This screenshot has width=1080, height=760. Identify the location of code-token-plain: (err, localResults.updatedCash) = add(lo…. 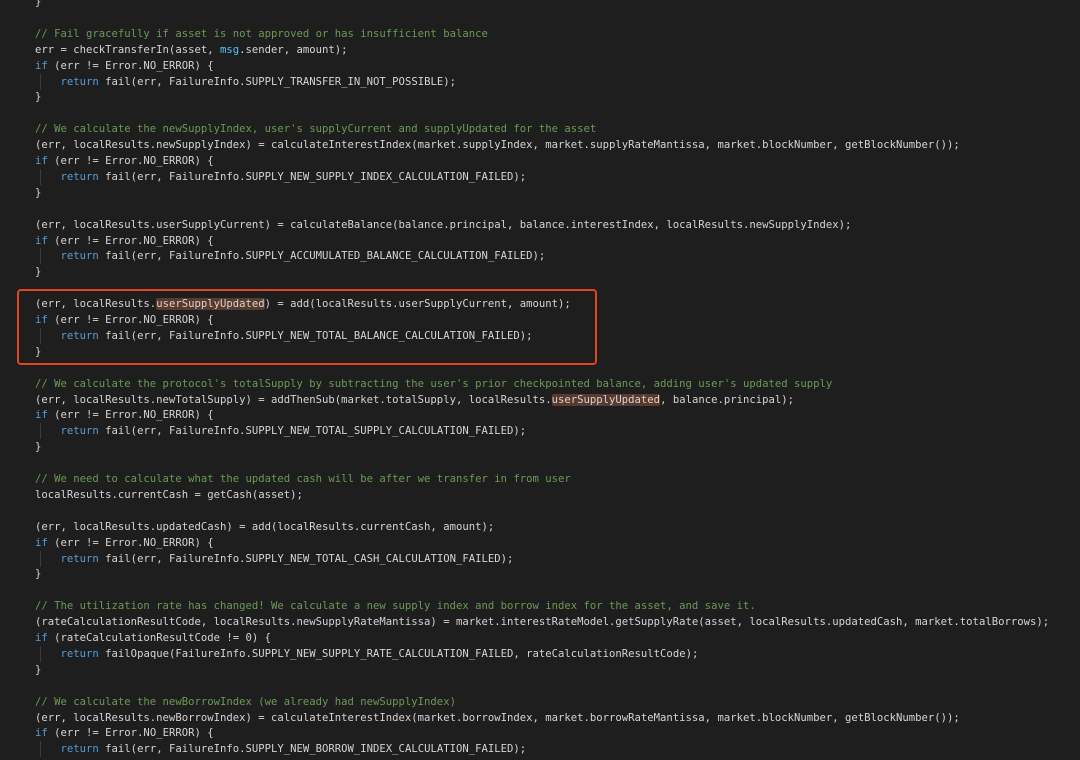
(265, 526).